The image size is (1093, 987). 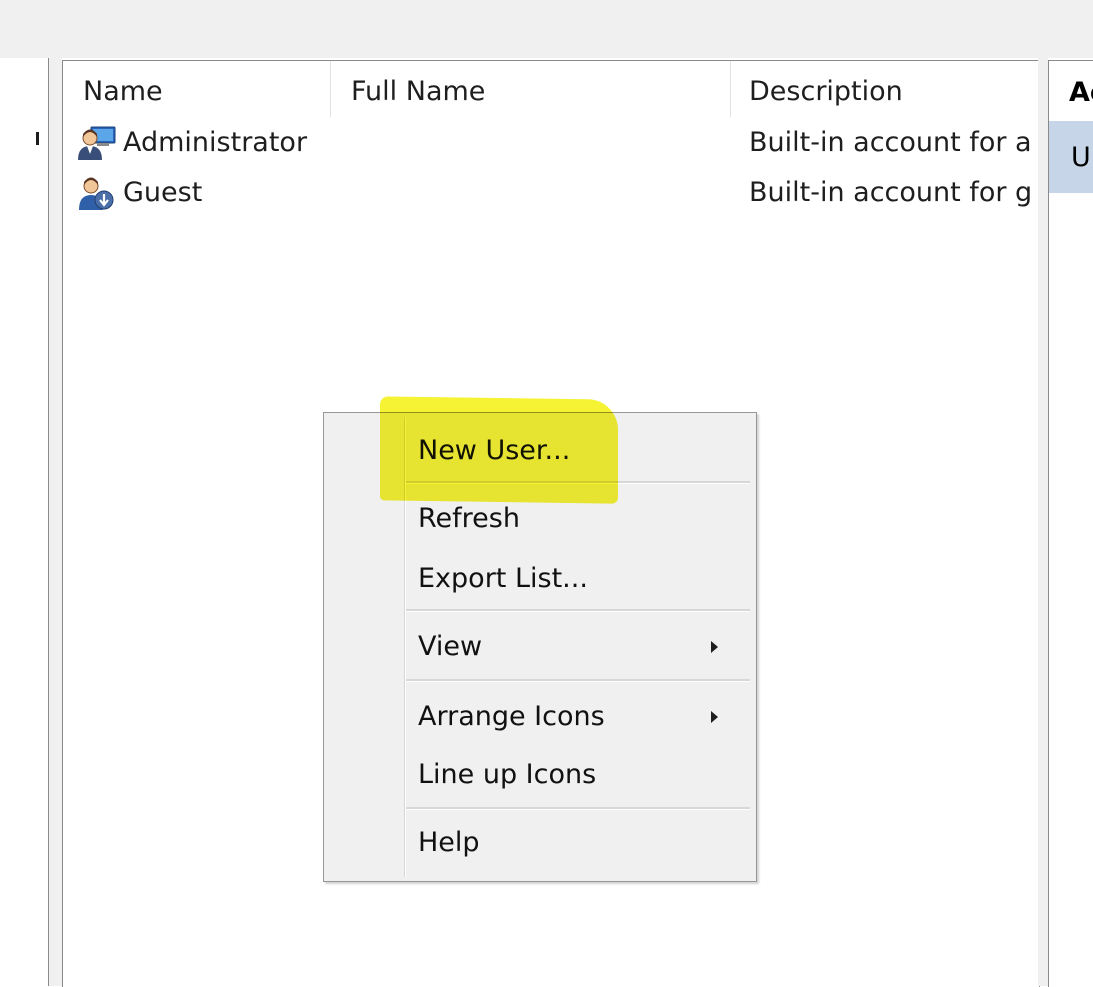 I want to click on toolbar-area, so click(x=546, y=29).